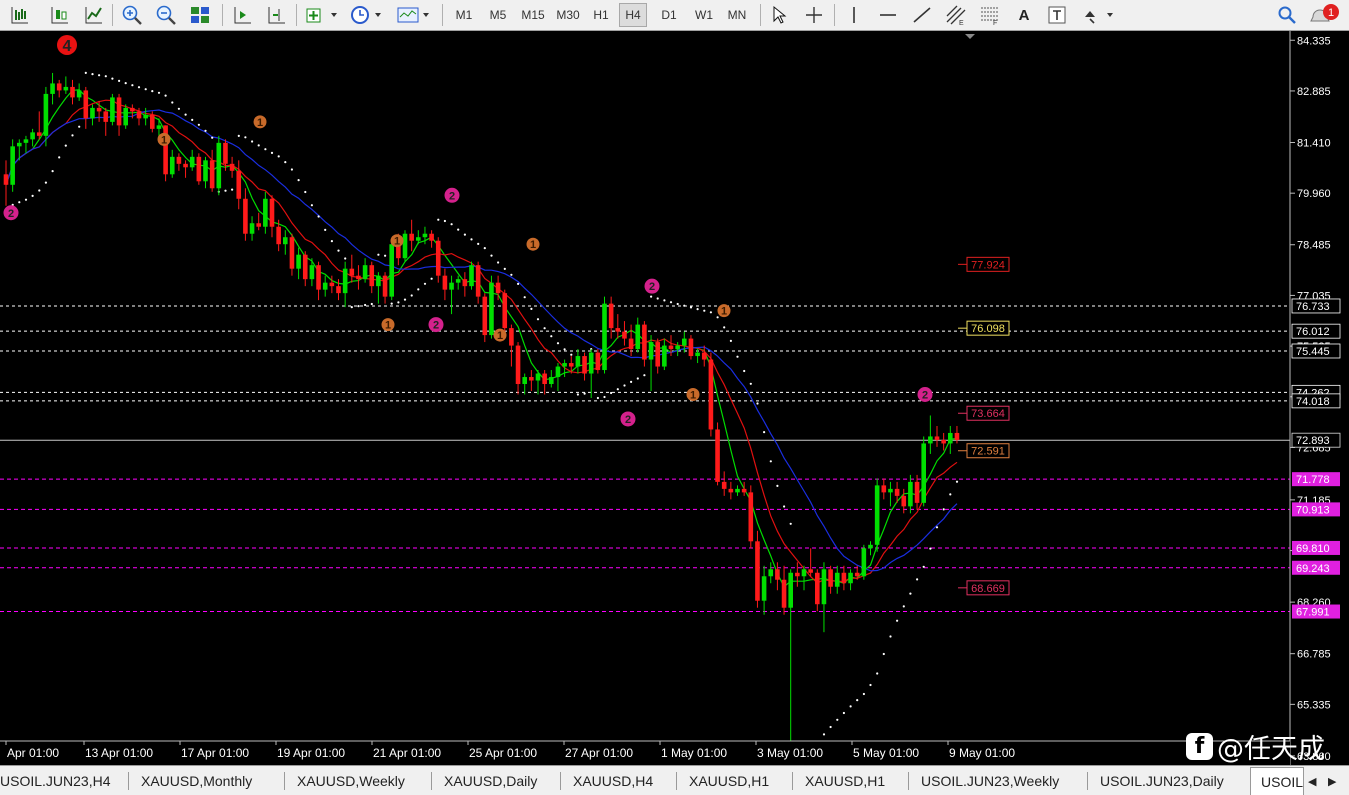 Image resolution: width=1349 pixels, height=795 pixels. I want to click on templates-icon, so click(414, 15).